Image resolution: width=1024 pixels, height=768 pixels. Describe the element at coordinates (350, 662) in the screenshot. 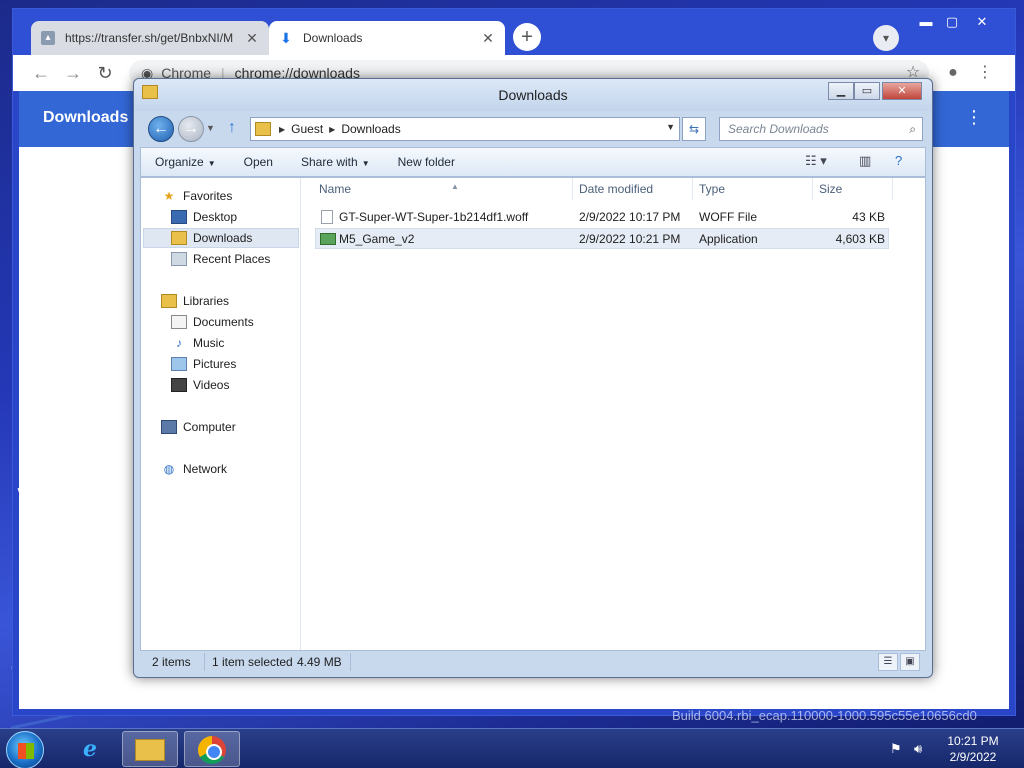

I see `status-divider` at that location.